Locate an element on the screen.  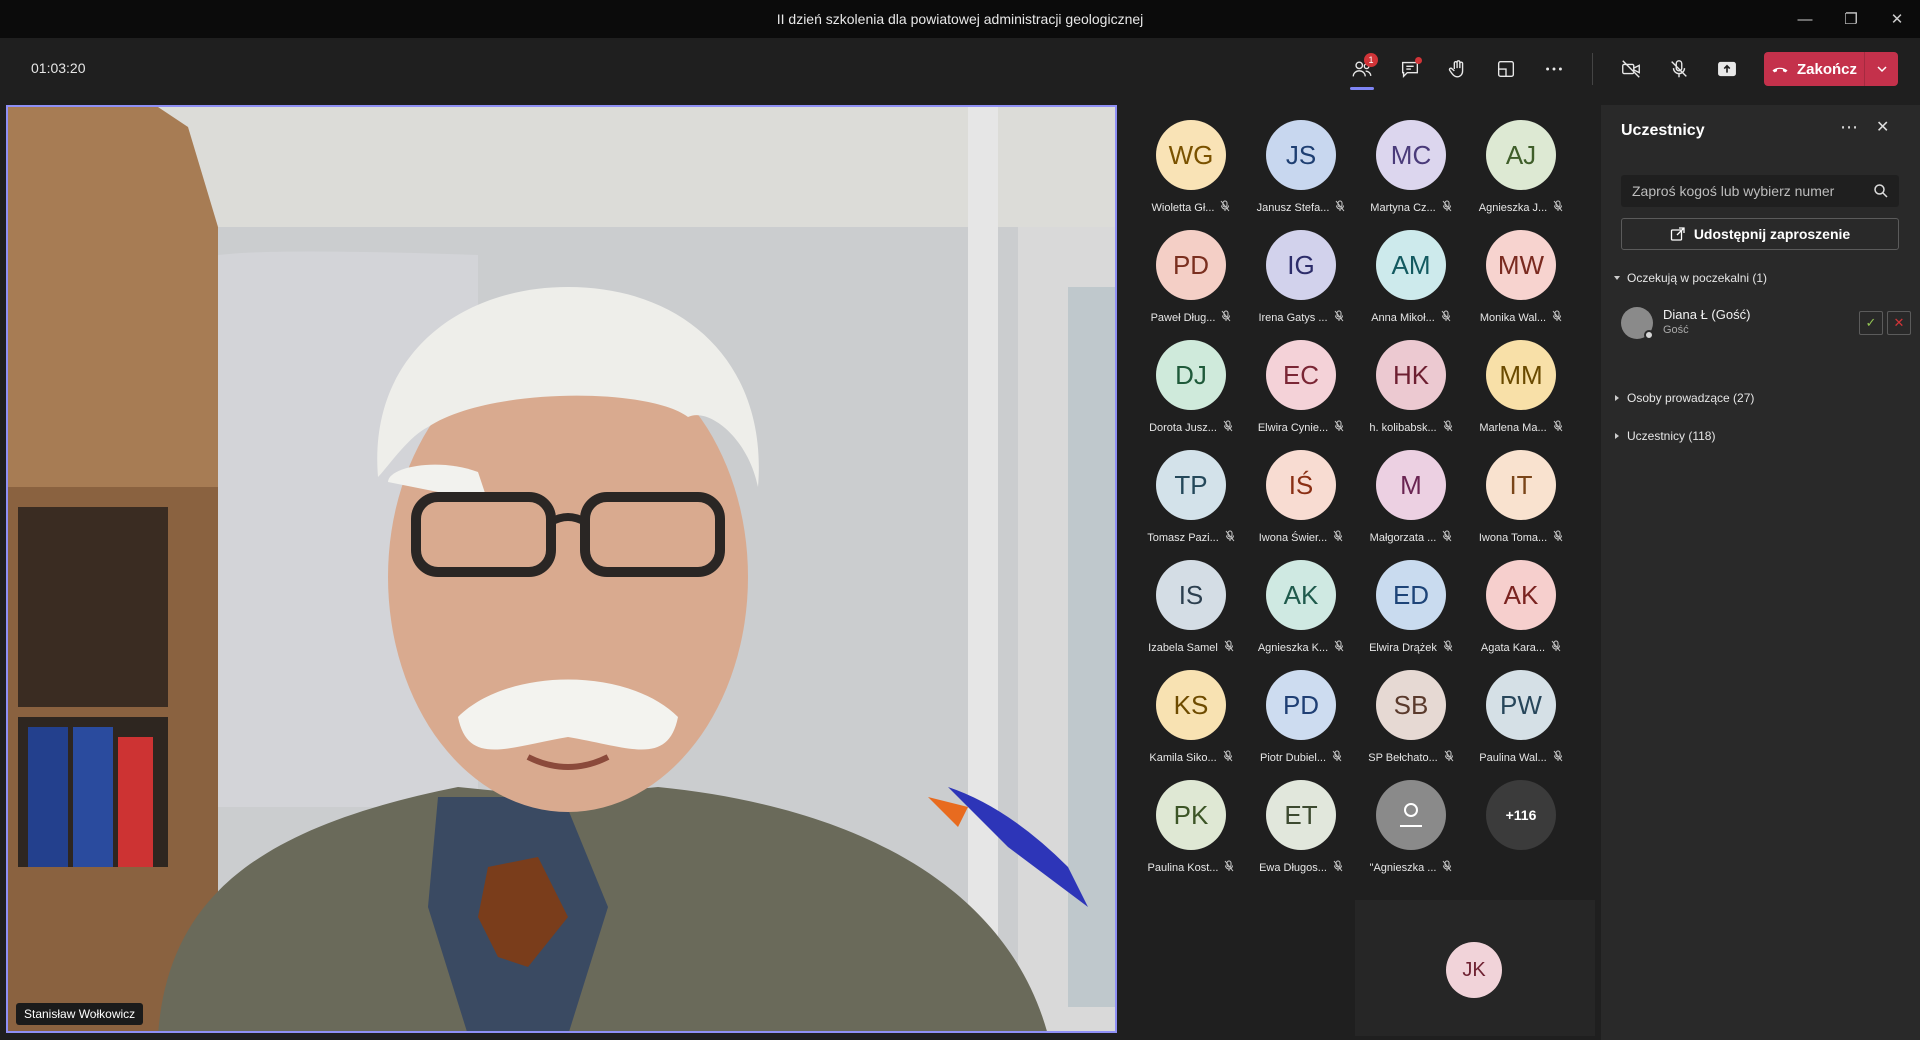
participant-name-row: Elwira Drążek is located at coordinates (1411, 647).